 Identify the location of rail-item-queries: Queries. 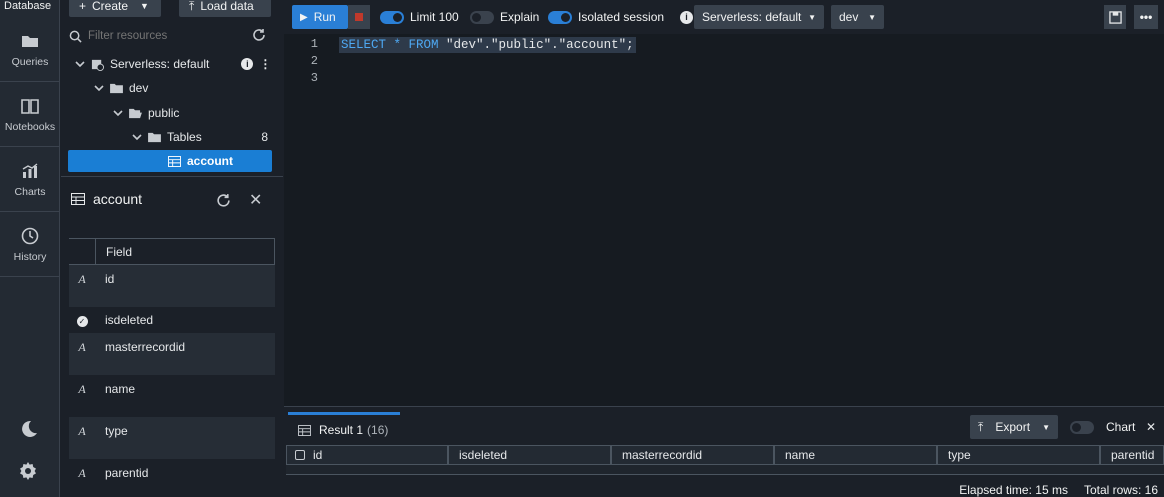
(30, 49).